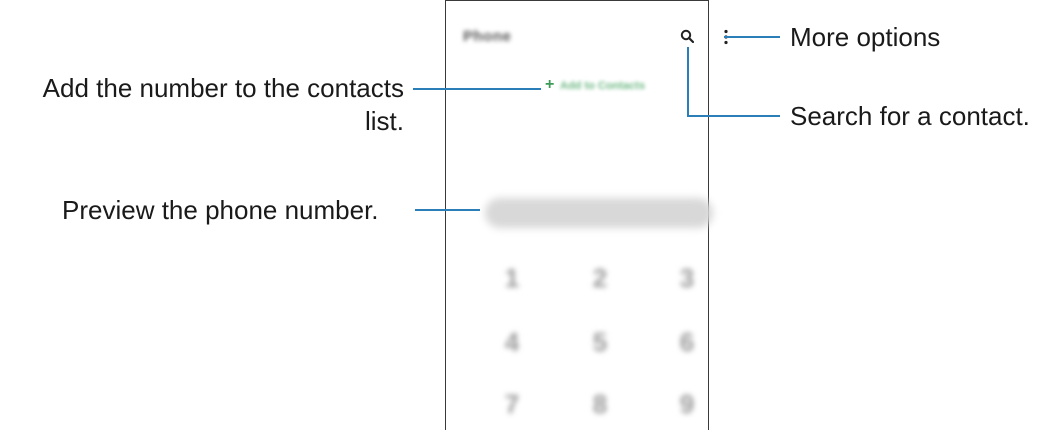  I want to click on callout-add-number-line2: list., so click(384, 121).